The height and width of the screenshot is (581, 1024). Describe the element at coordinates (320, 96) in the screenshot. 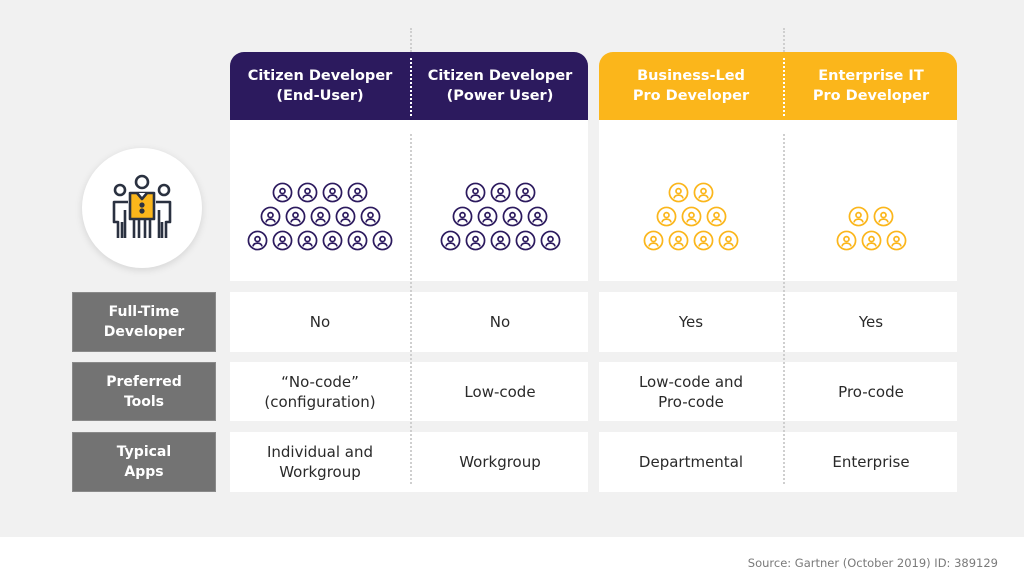

I see `header-line: (End-User)` at that location.